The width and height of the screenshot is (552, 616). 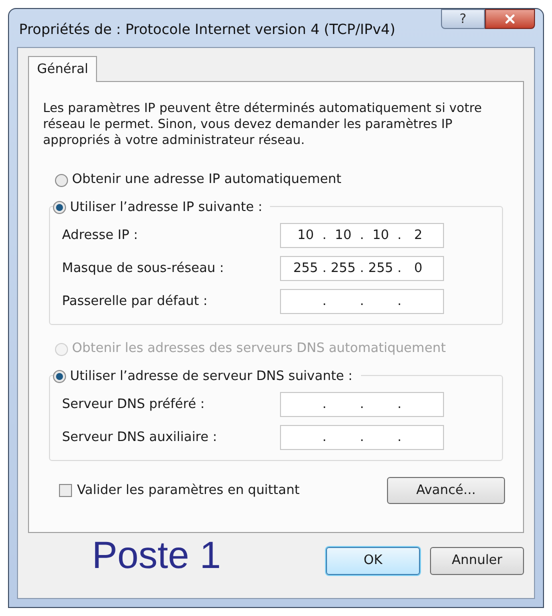 What do you see at coordinates (100, 235) in the screenshot?
I see `field-label: Adresse IP :` at bounding box center [100, 235].